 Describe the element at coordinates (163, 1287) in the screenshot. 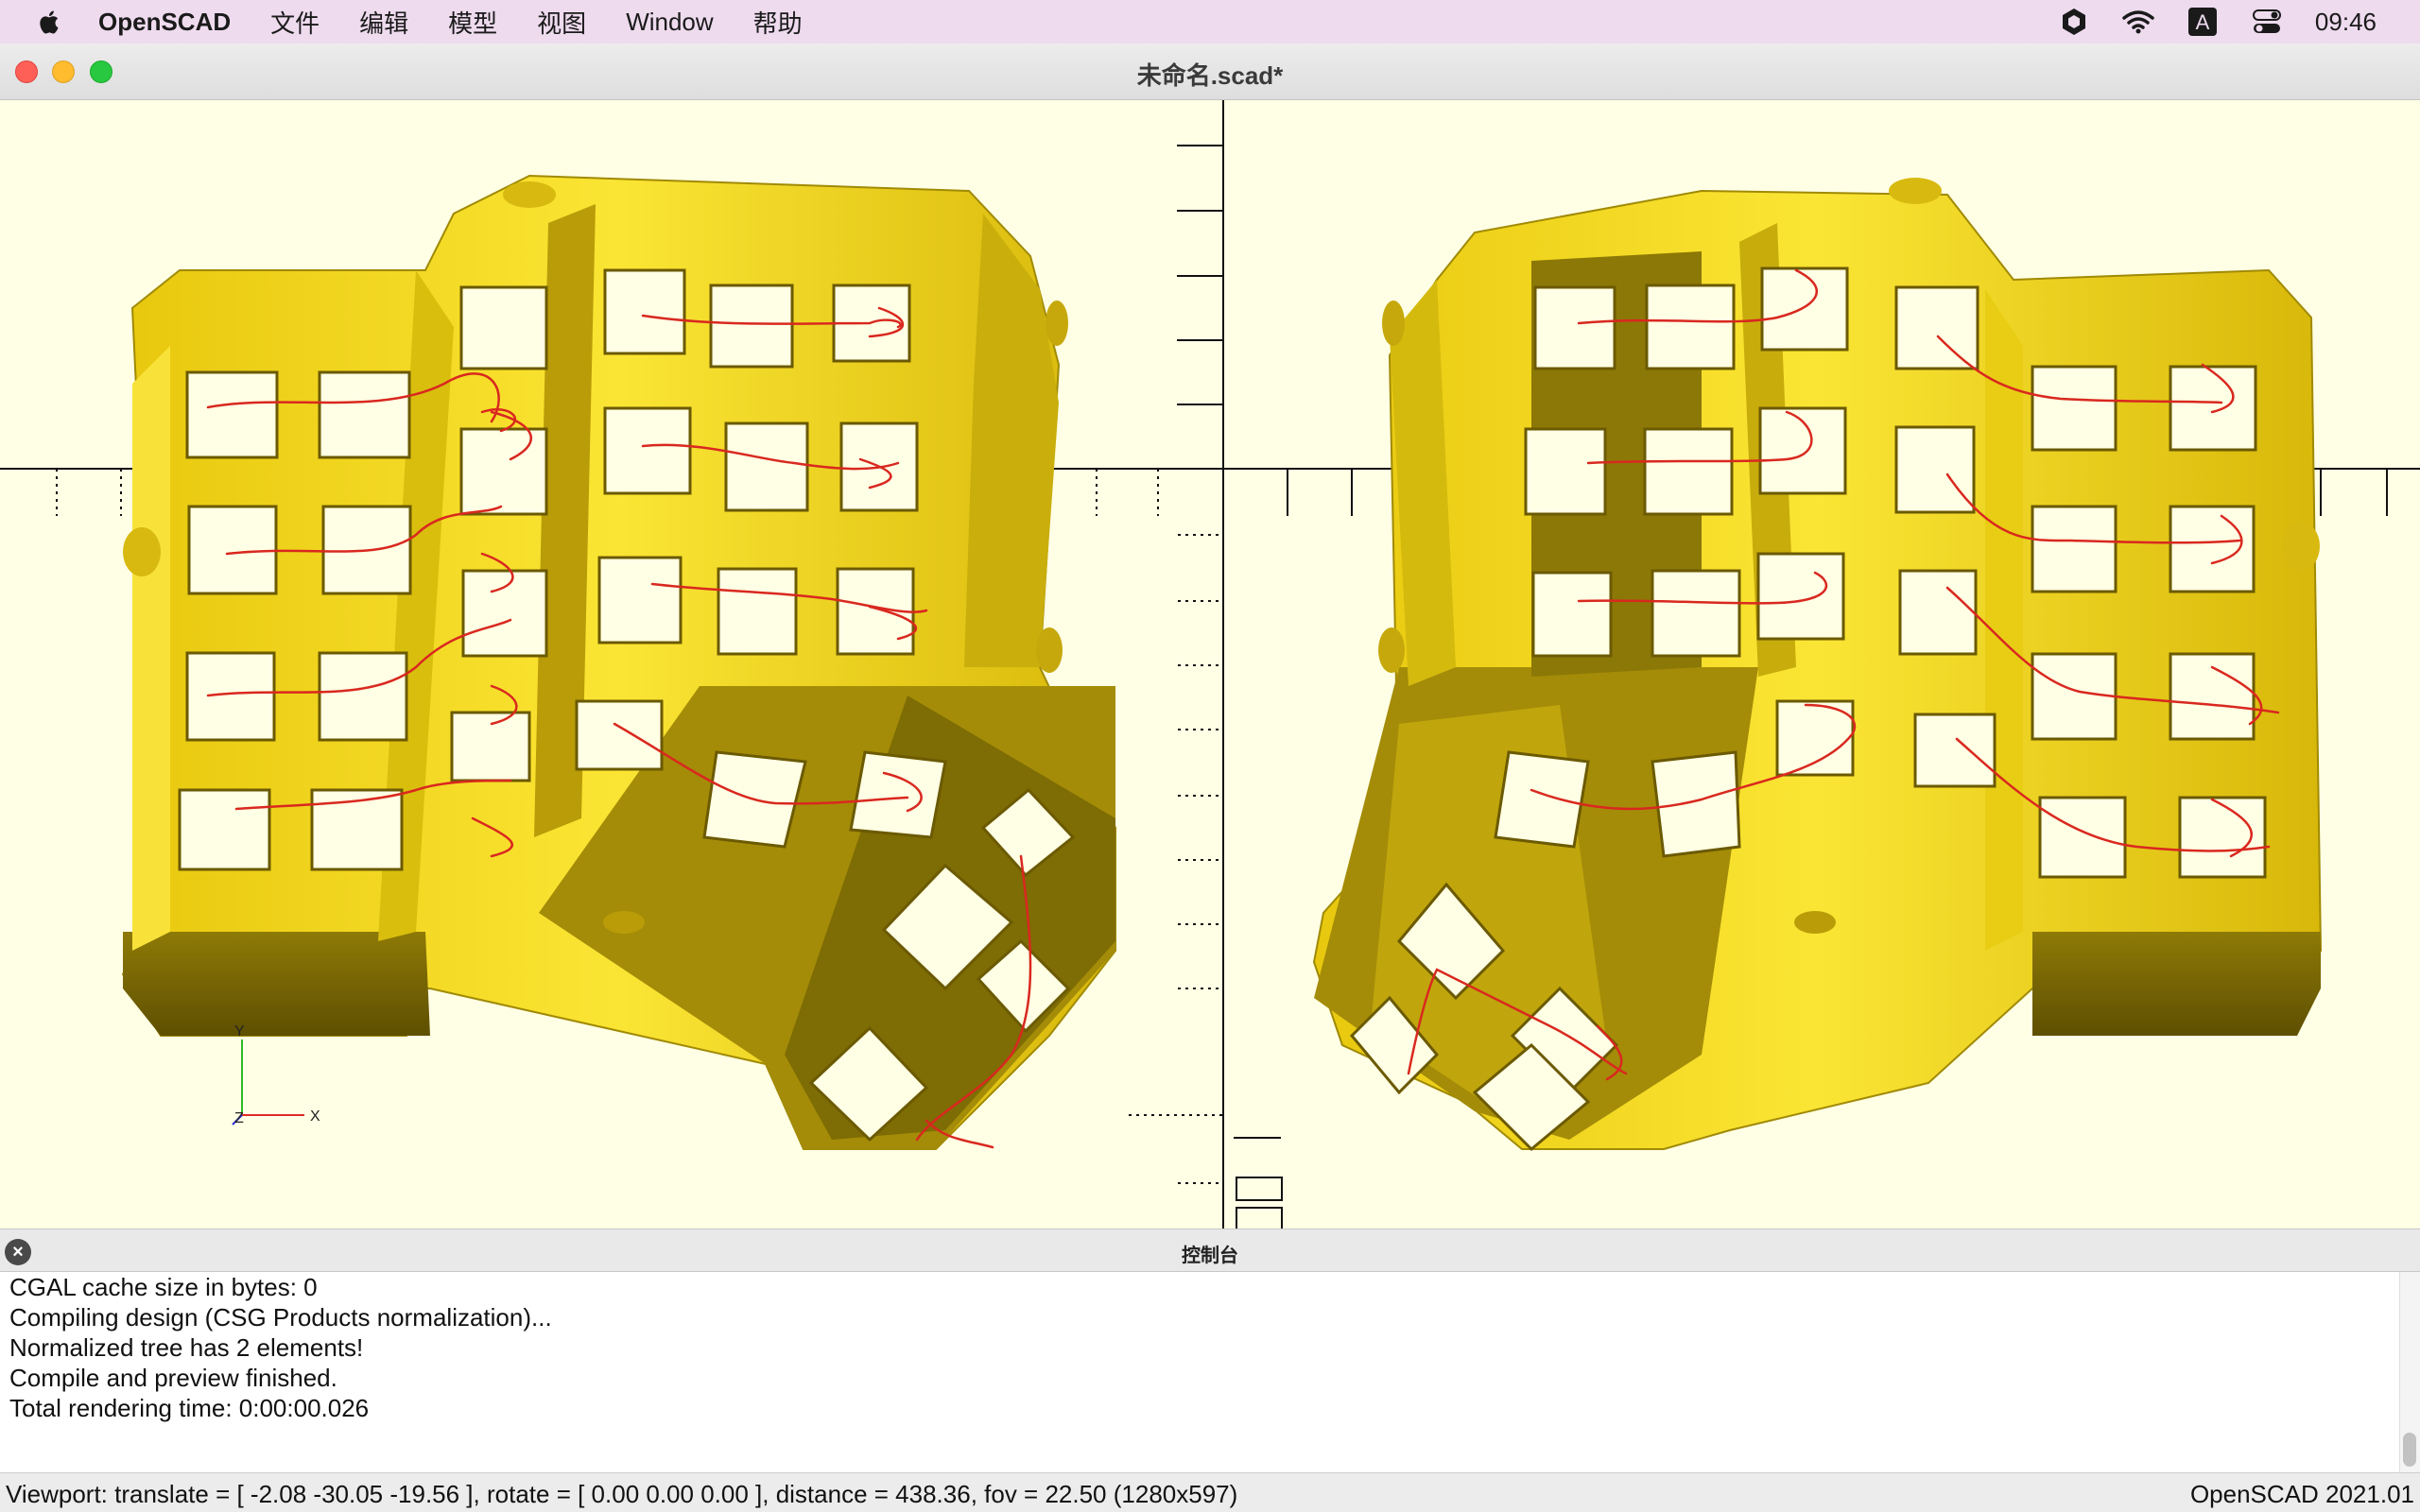

I see `console-line: CGAL cache size in bytes: 0` at that location.